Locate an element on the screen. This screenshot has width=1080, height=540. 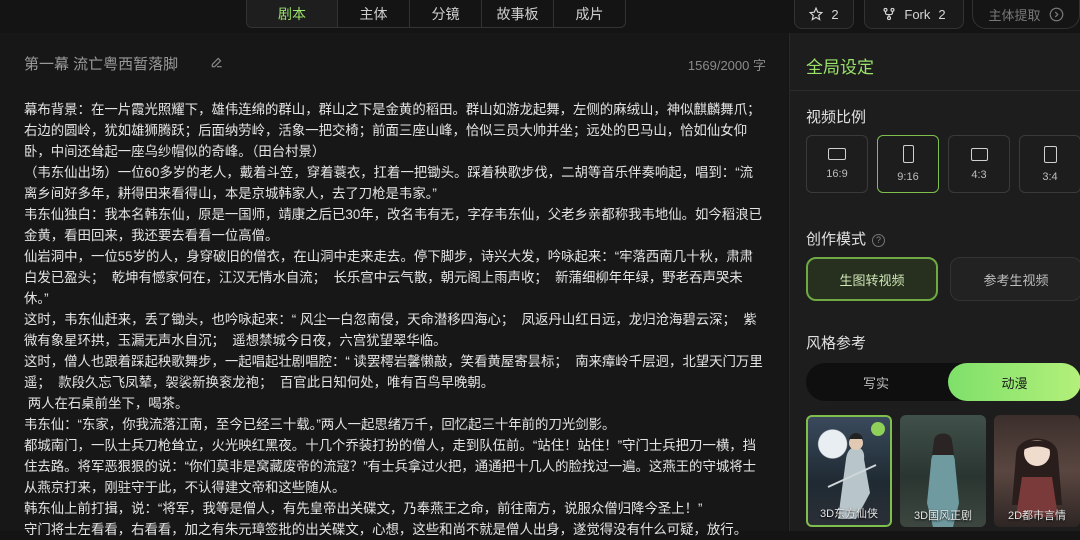
style-toggle: 写实 动漫 is located at coordinates (943, 382).